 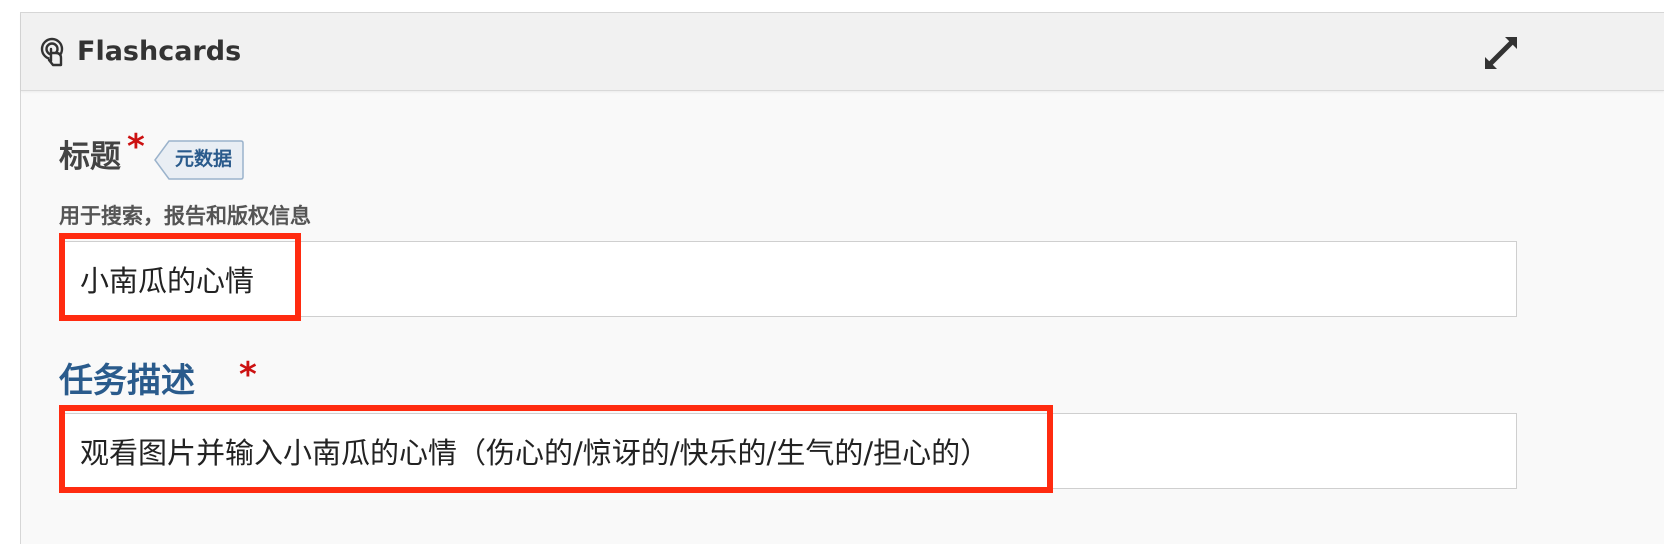 What do you see at coordinates (127, 381) in the screenshot?
I see `task-description-label-text: 任务描述` at bounding box center [127, 381].